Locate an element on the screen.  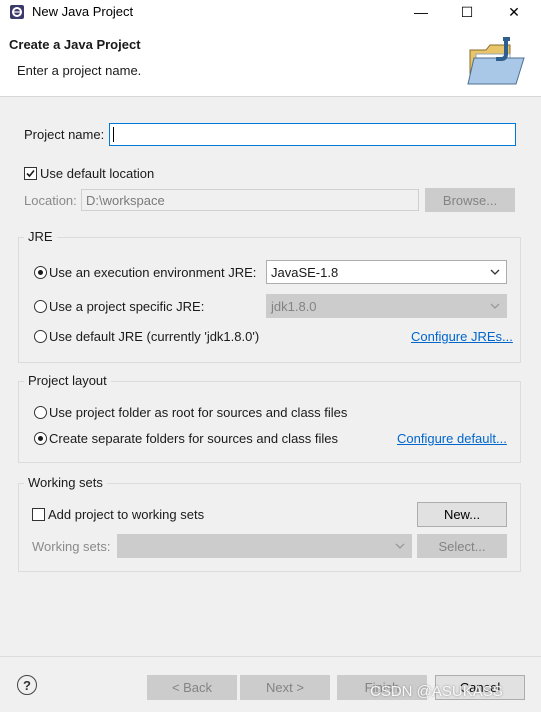
use-default-location-checkbox is located at coordinates (30, 173).